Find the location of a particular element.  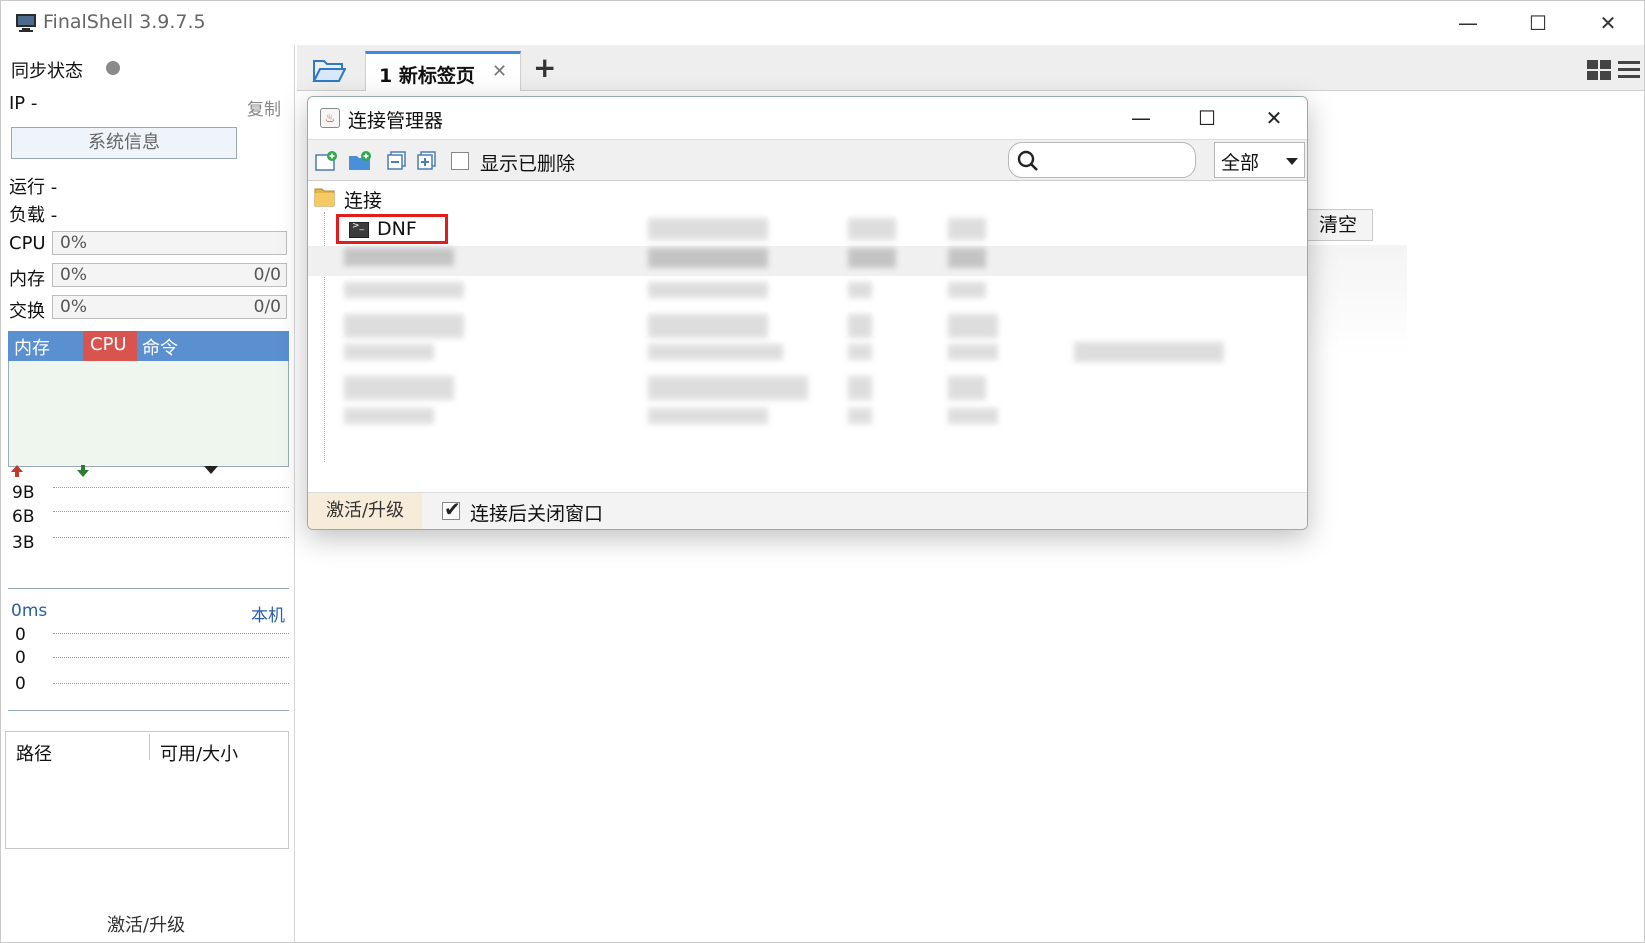

close-button: ✕ is located at coordinates (1608, 23).